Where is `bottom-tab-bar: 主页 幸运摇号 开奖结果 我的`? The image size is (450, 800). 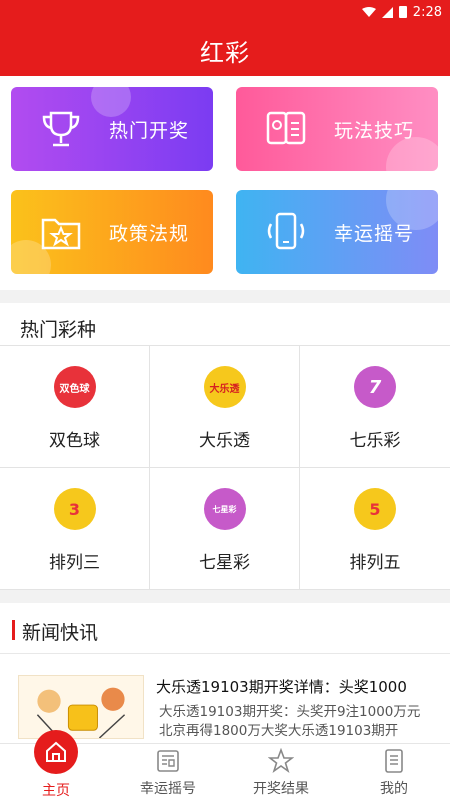 bottom-tab-bar: 主页 幸运摇号 开奖结果 我的 is located at coordinates (225, 765).